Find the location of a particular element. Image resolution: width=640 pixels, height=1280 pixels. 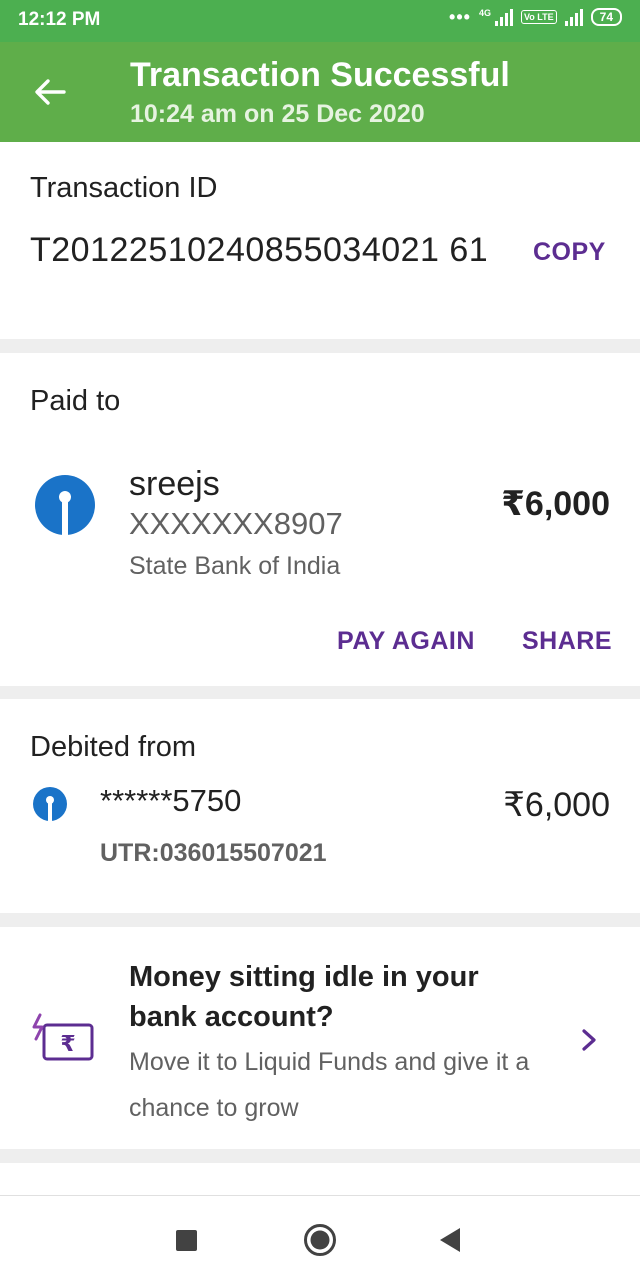

chevron-right-icon is located at coordinates (589, 1040).